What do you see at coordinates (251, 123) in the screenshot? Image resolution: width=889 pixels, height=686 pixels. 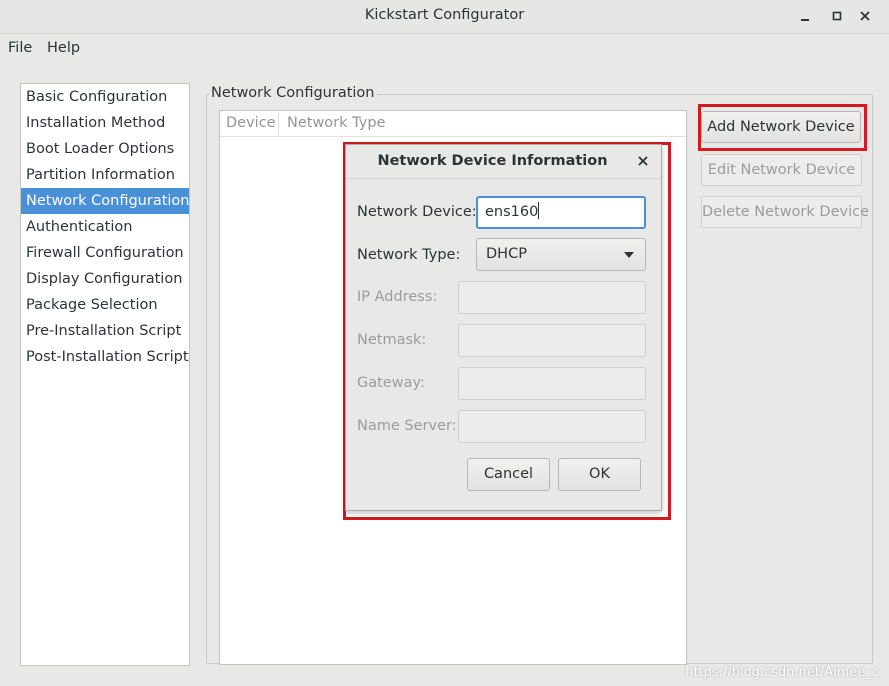 I see `column-header-device: Device` at bounding box center [251, 123].